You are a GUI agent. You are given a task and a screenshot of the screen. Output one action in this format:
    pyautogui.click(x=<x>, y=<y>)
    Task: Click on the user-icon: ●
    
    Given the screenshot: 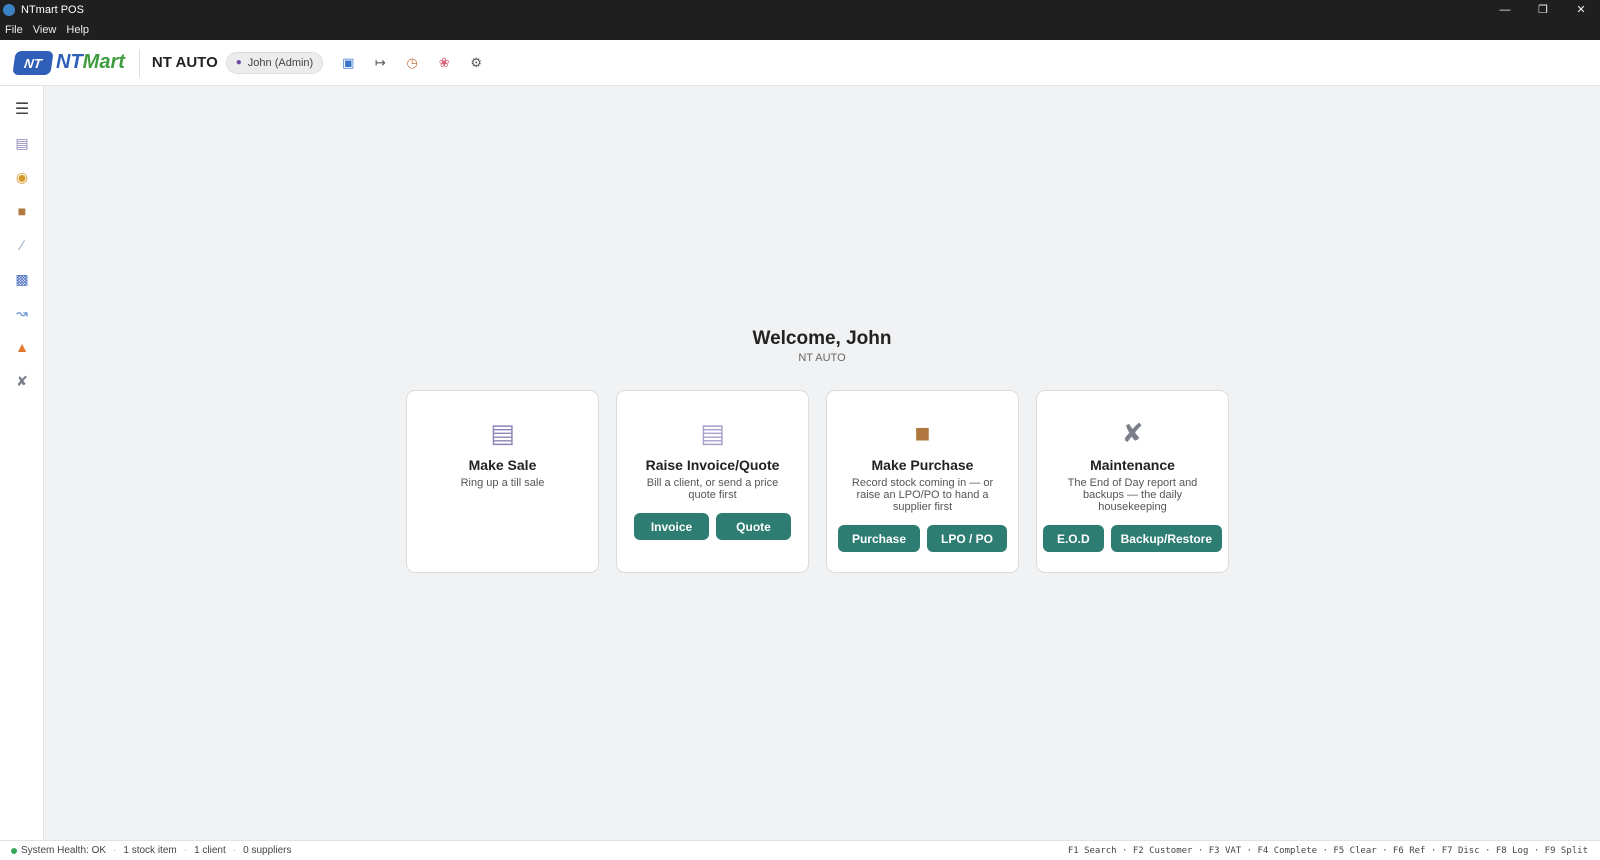 What is the action you would take?
    pyautogui.click(x=238, y=62)
    